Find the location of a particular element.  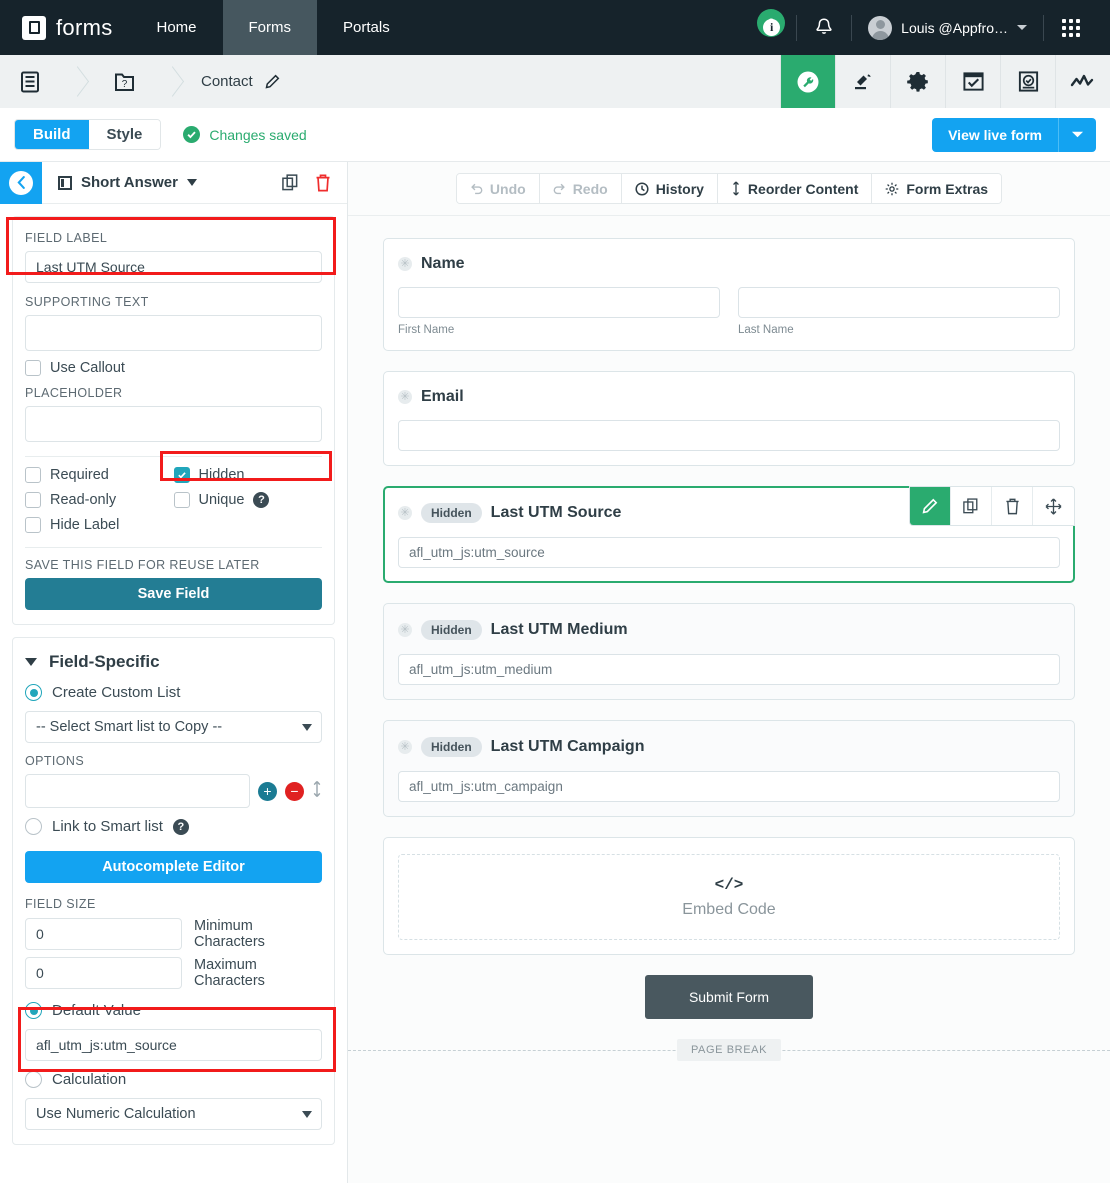

tool-notifications-window is located at coordinates (972, 81).